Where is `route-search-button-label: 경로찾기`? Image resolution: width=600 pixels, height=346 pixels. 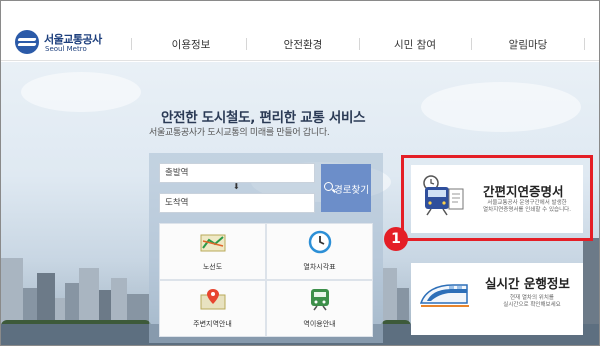
route-search-button-label: 경로찾기 is located at coordinates (351, 190).